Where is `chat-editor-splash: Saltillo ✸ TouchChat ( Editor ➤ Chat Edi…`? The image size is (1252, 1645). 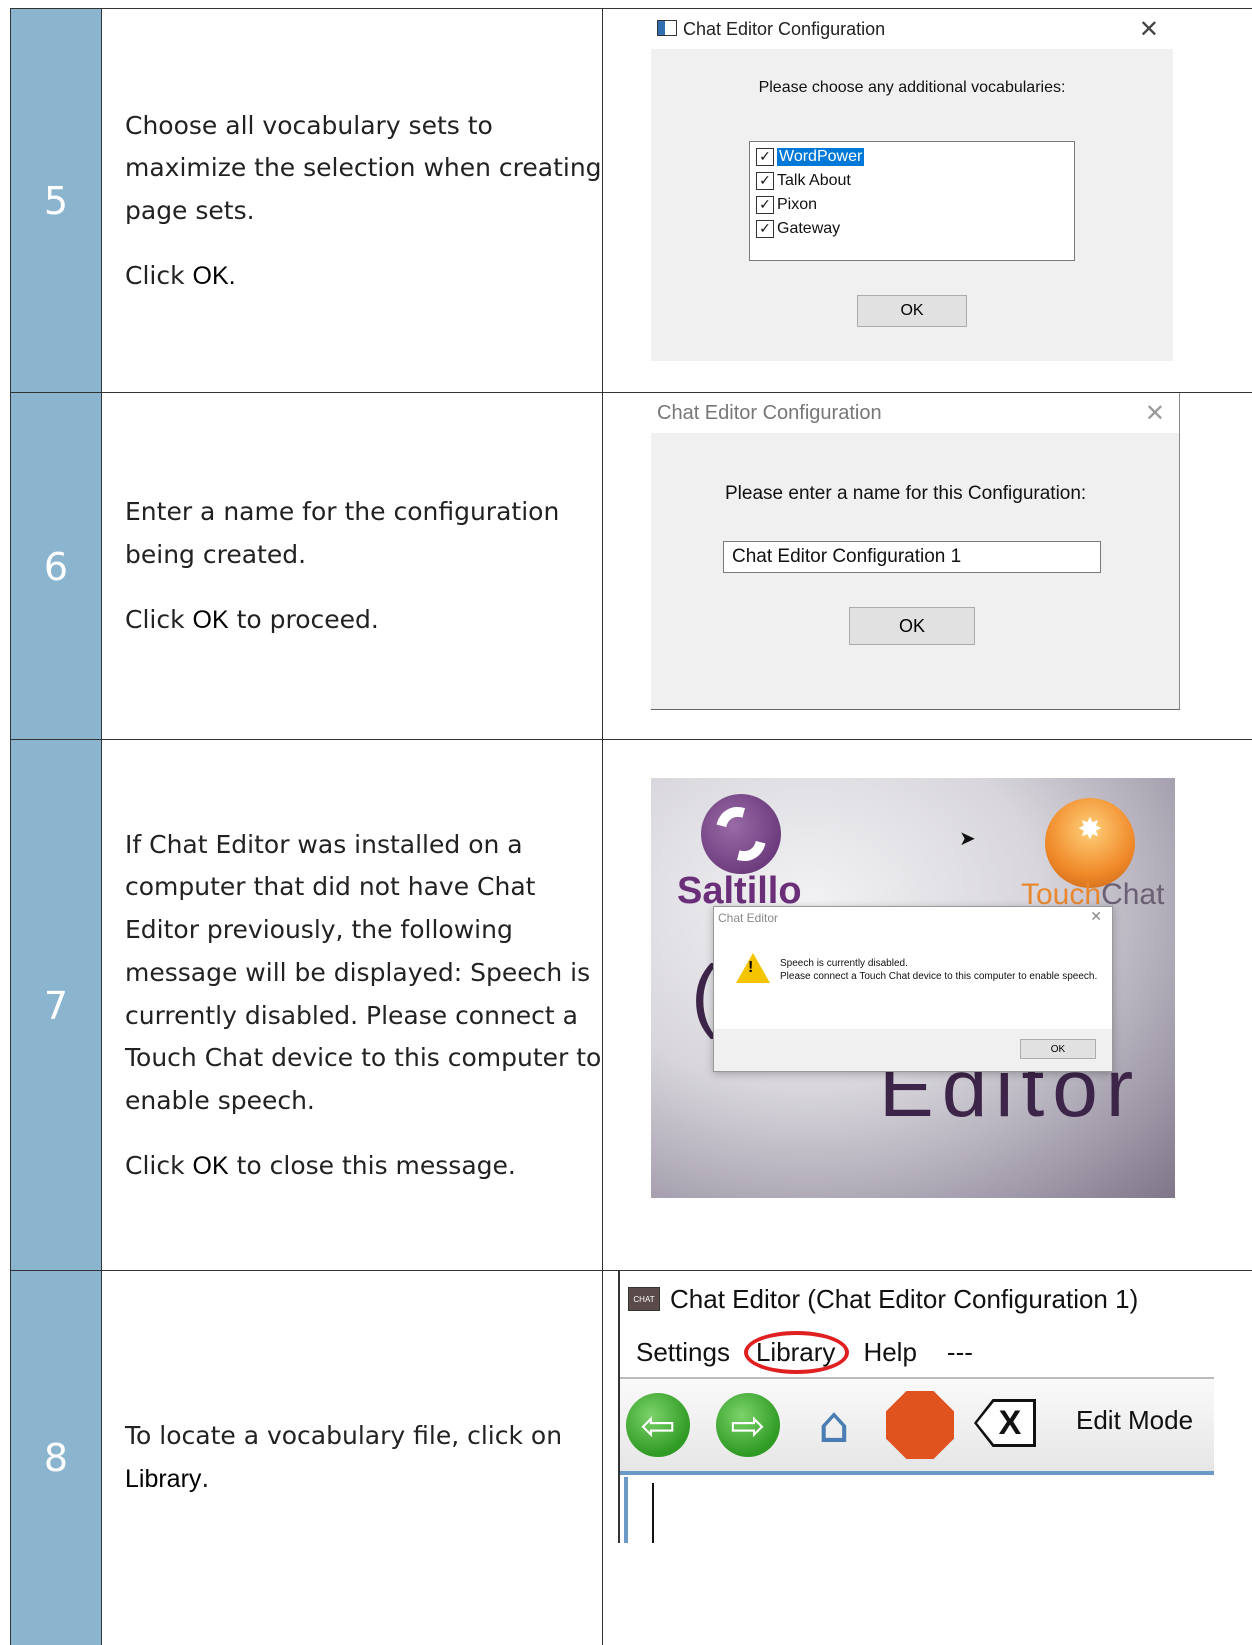
chat-editor-splash: Saltillo ✸ TouchChat ( Editor ➤ Chat Edi… is located at coordinates (913, 988).